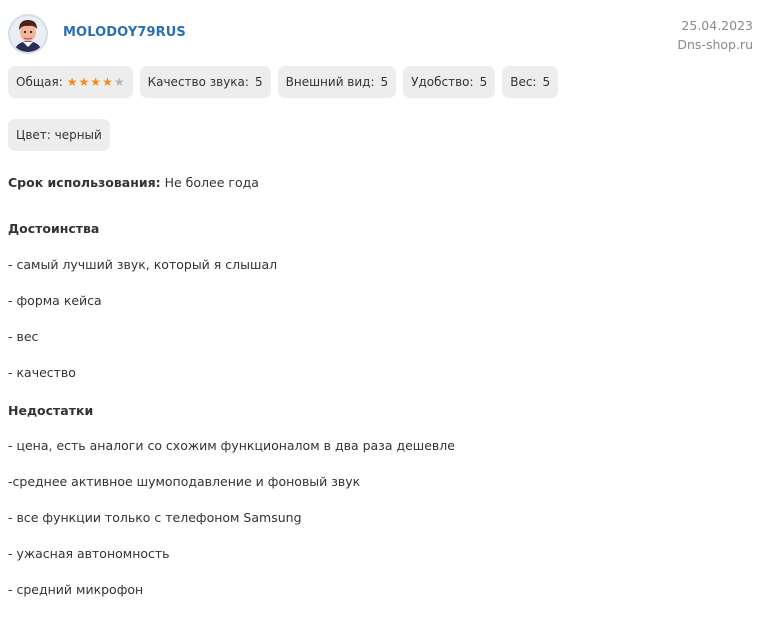  Describe the element at coordinates (84, 182) in the screenshot. I see `usage-label: Срок использования:` at that location.